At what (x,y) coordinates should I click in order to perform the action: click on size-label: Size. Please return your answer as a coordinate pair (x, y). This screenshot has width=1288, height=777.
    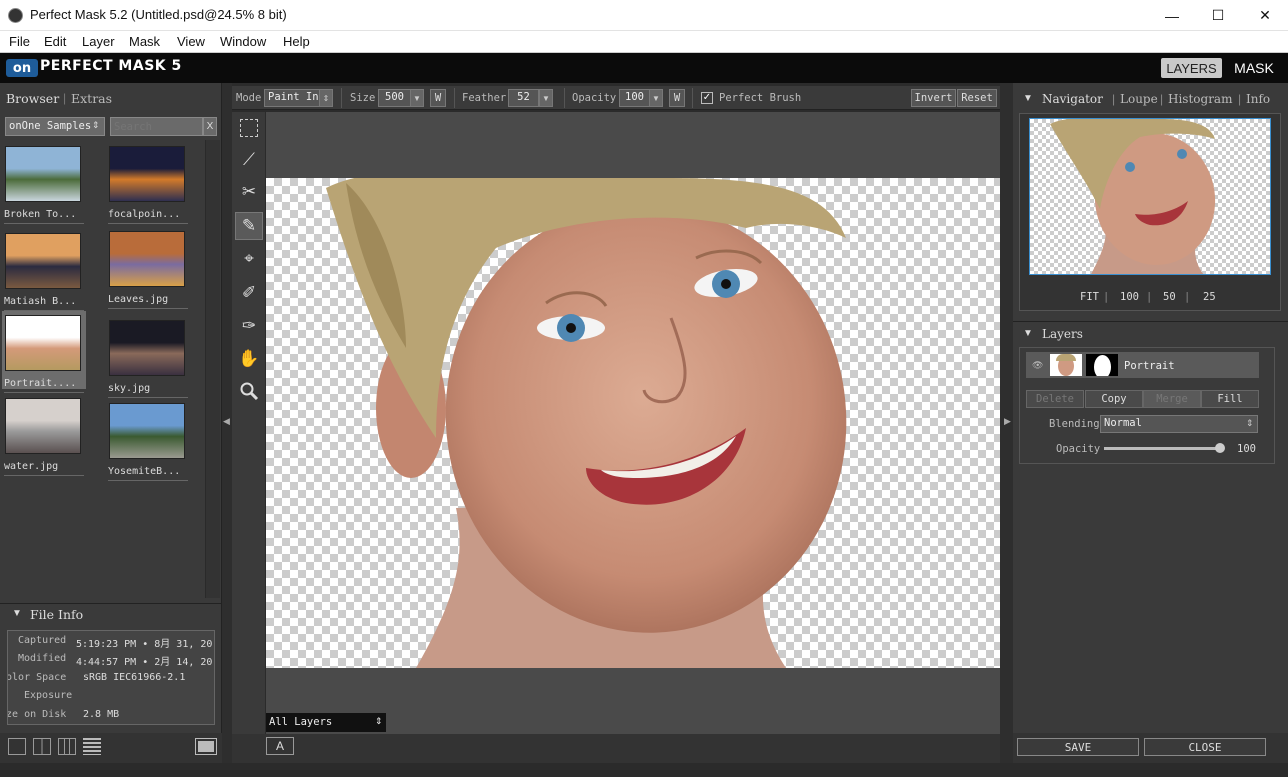
    Looking at the image, I should click on (363, 98).